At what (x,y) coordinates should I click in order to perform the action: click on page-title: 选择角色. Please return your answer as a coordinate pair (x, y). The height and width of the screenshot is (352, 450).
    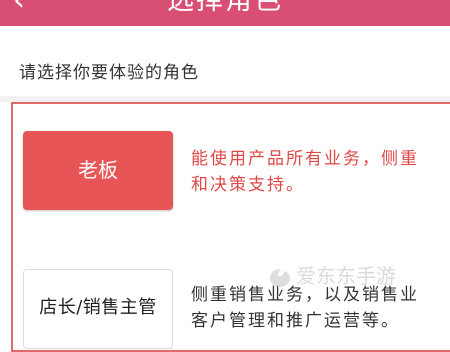
    Looking at the image, I should click on (225, 8).